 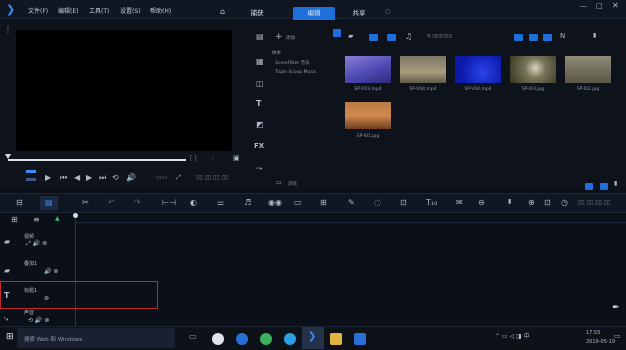 What do you see at coordinates (51, 272) in the screenshot?
I see `overlay-track-mute-icon: 🔊 ⊗` at bounding box center [51, 272].